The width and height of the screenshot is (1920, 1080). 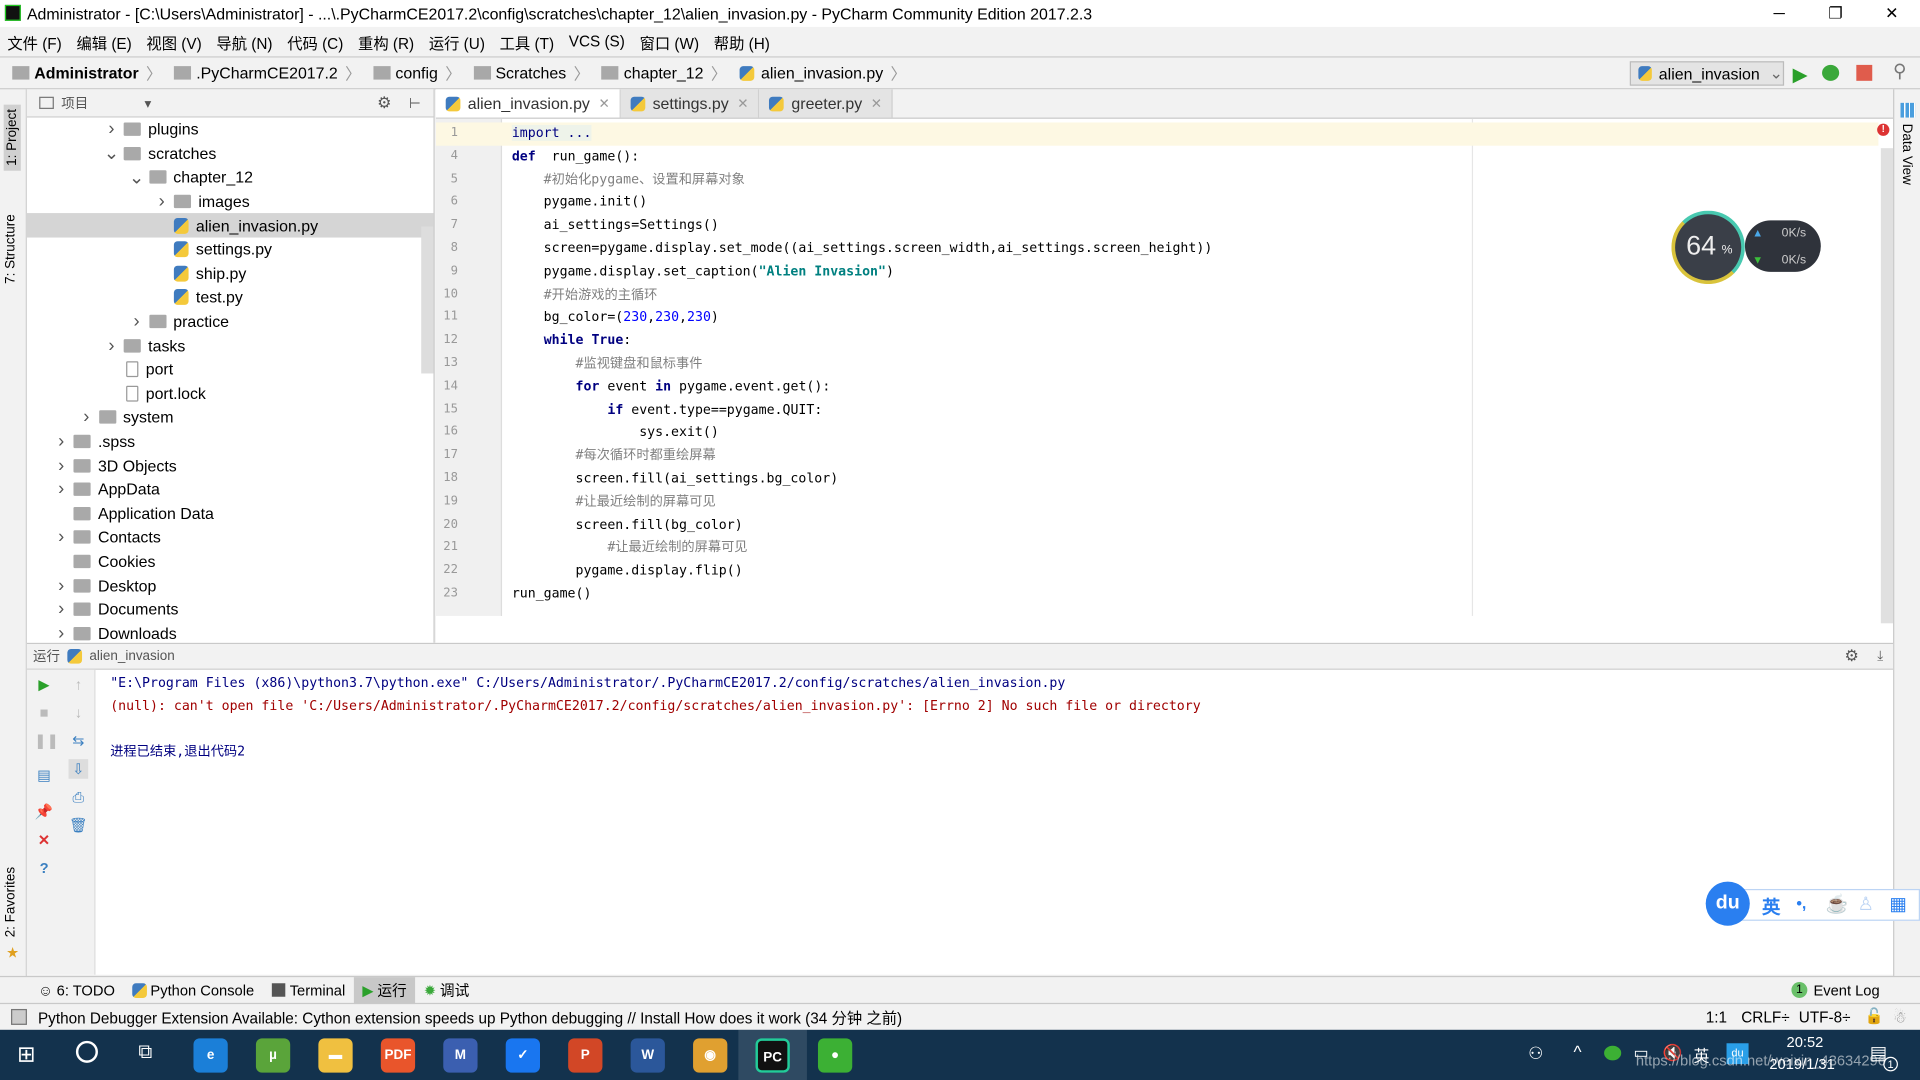 I want to click on taskbar-app-wechat: ●, so click(x=835, y=1055).